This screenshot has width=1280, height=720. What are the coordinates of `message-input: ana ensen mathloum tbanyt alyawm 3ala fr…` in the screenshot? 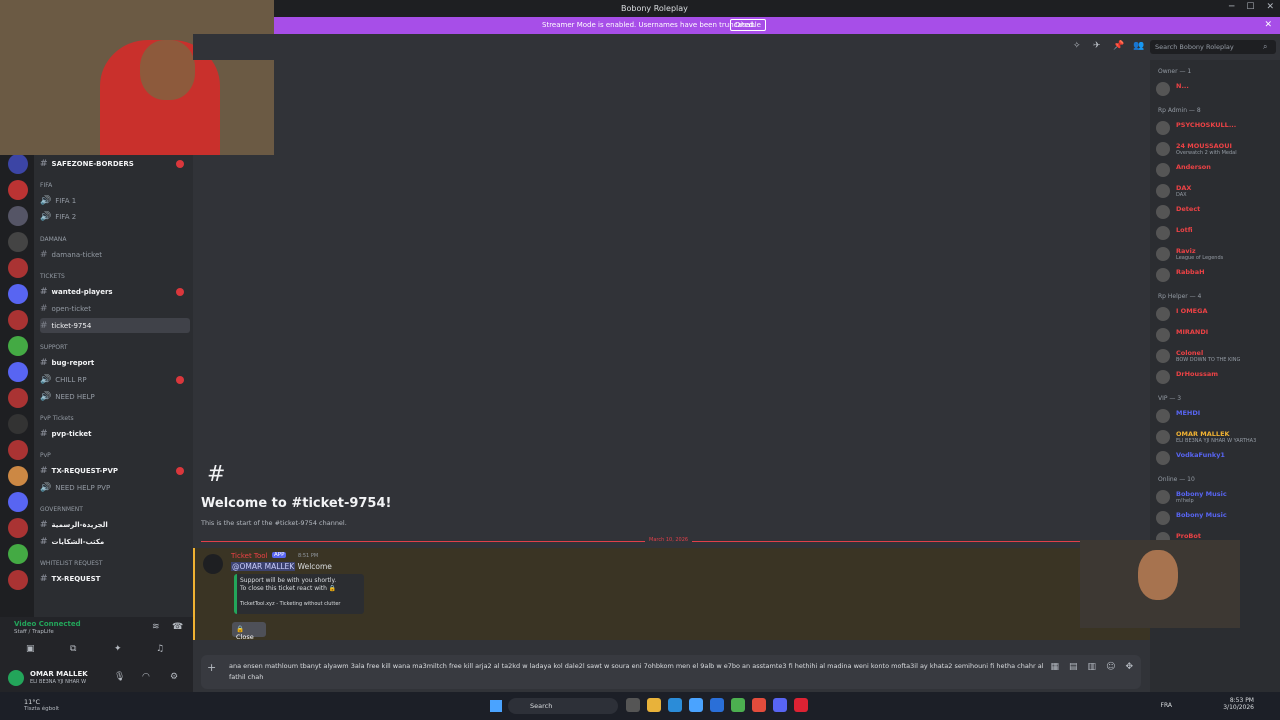 It's located at (636, 672).